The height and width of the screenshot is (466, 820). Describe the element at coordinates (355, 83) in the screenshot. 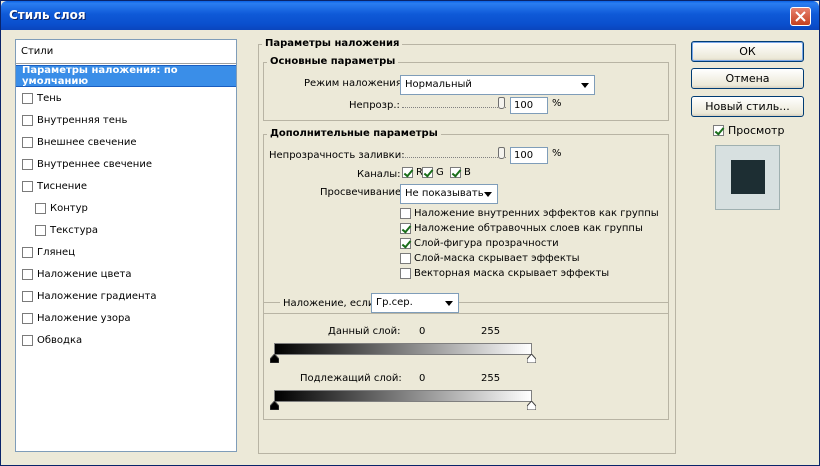

I see `blend-mode-label: Режим наложения:` at that location.